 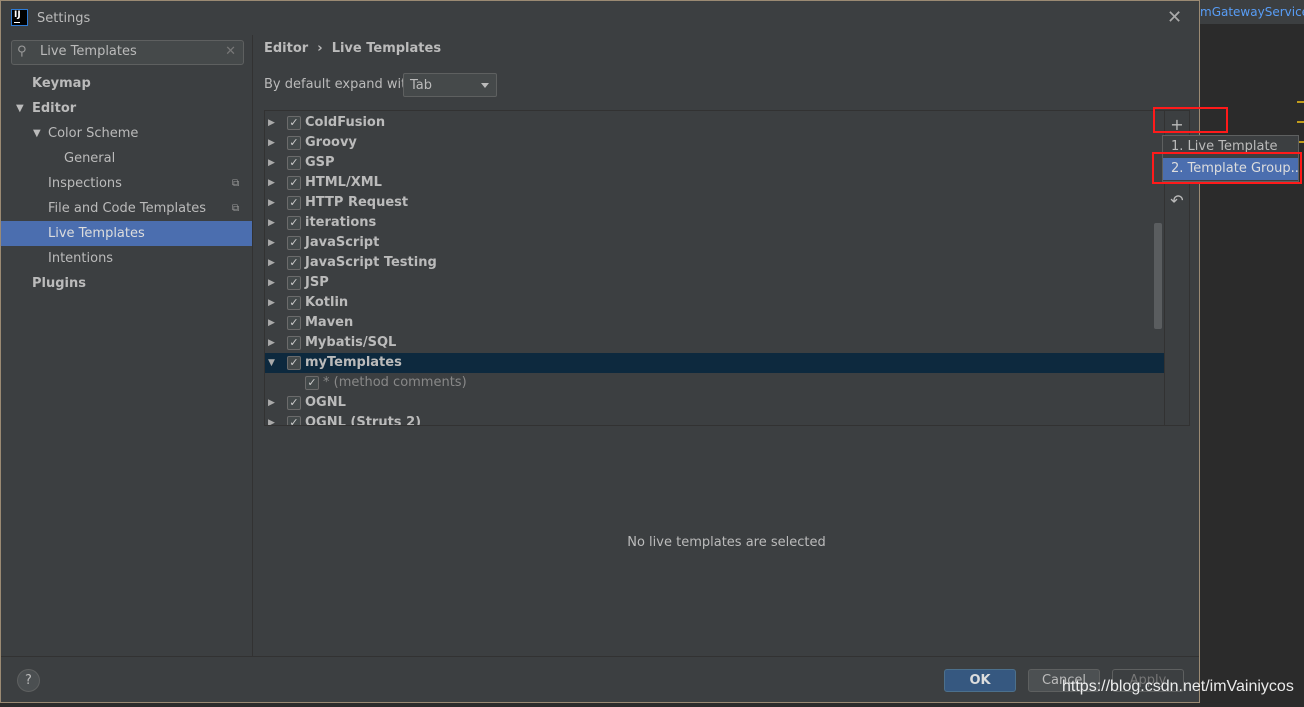 I want to click on background-editor-tab: mGatewayService.j, so click(x=1252, y=12).